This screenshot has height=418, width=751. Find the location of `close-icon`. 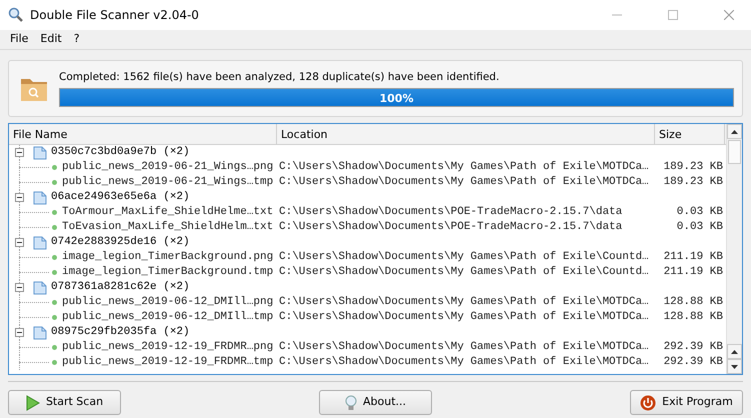

close-icon is located at coordinates (729, 15).